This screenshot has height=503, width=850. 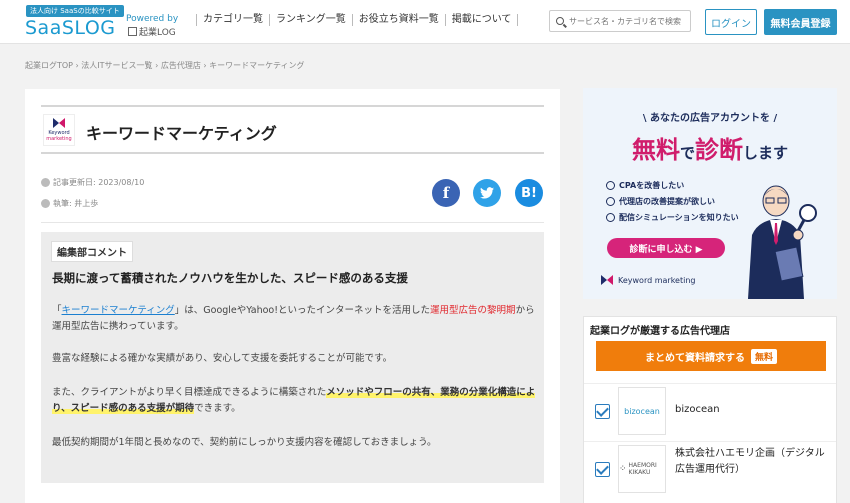 I want to click on agency-thumbnail: ⁘ HAEMORI KIKAKU, so click(x=642, y=469).